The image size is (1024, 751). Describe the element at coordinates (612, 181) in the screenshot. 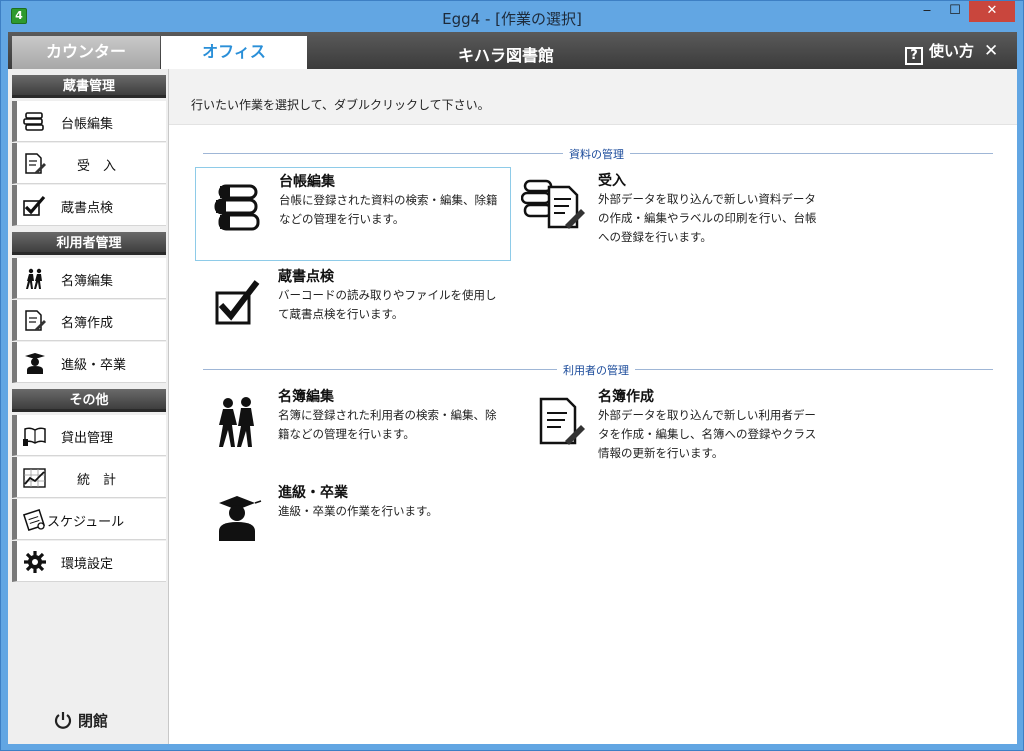

I see `task-title: 受入` at that location.